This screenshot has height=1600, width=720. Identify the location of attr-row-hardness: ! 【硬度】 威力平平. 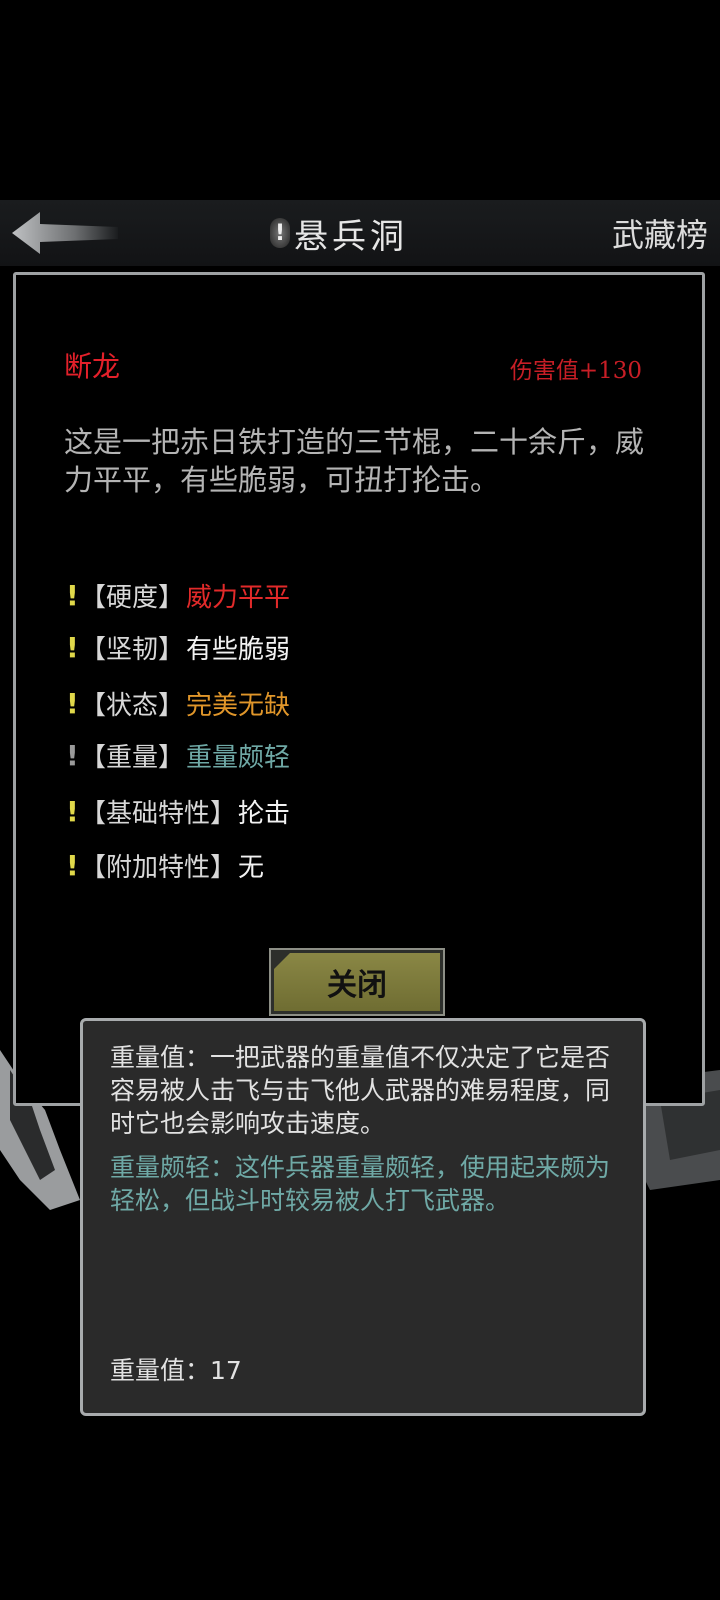
(178, 595).